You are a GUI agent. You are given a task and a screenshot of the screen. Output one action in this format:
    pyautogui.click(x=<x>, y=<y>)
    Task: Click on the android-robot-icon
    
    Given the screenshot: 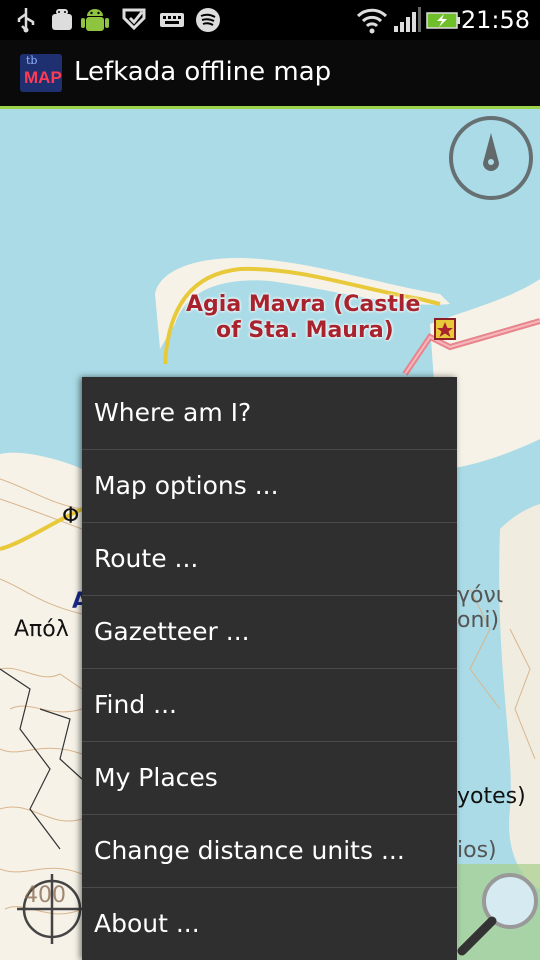 What is the action you would take?
    pyautogui.click(x=95, y=25)
    